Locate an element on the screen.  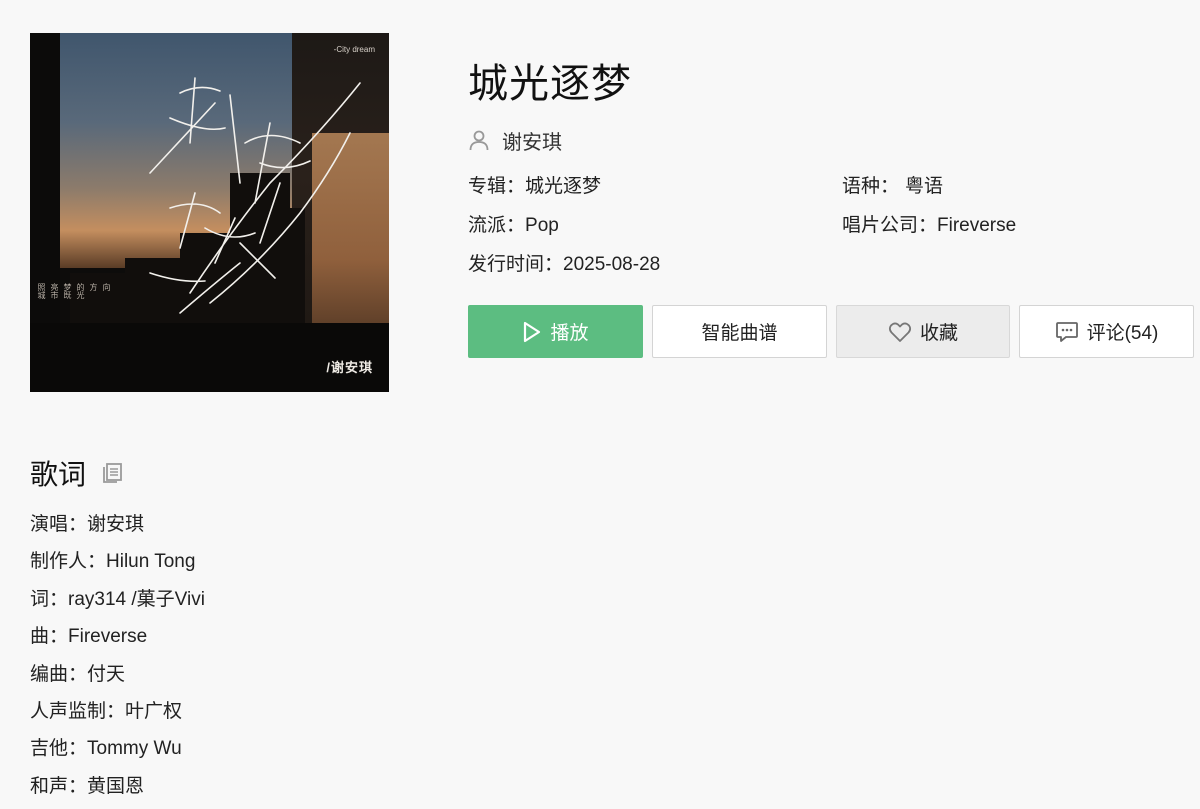
credit-line: 演唱：谢安琪 is located at coordinates (87, 524).